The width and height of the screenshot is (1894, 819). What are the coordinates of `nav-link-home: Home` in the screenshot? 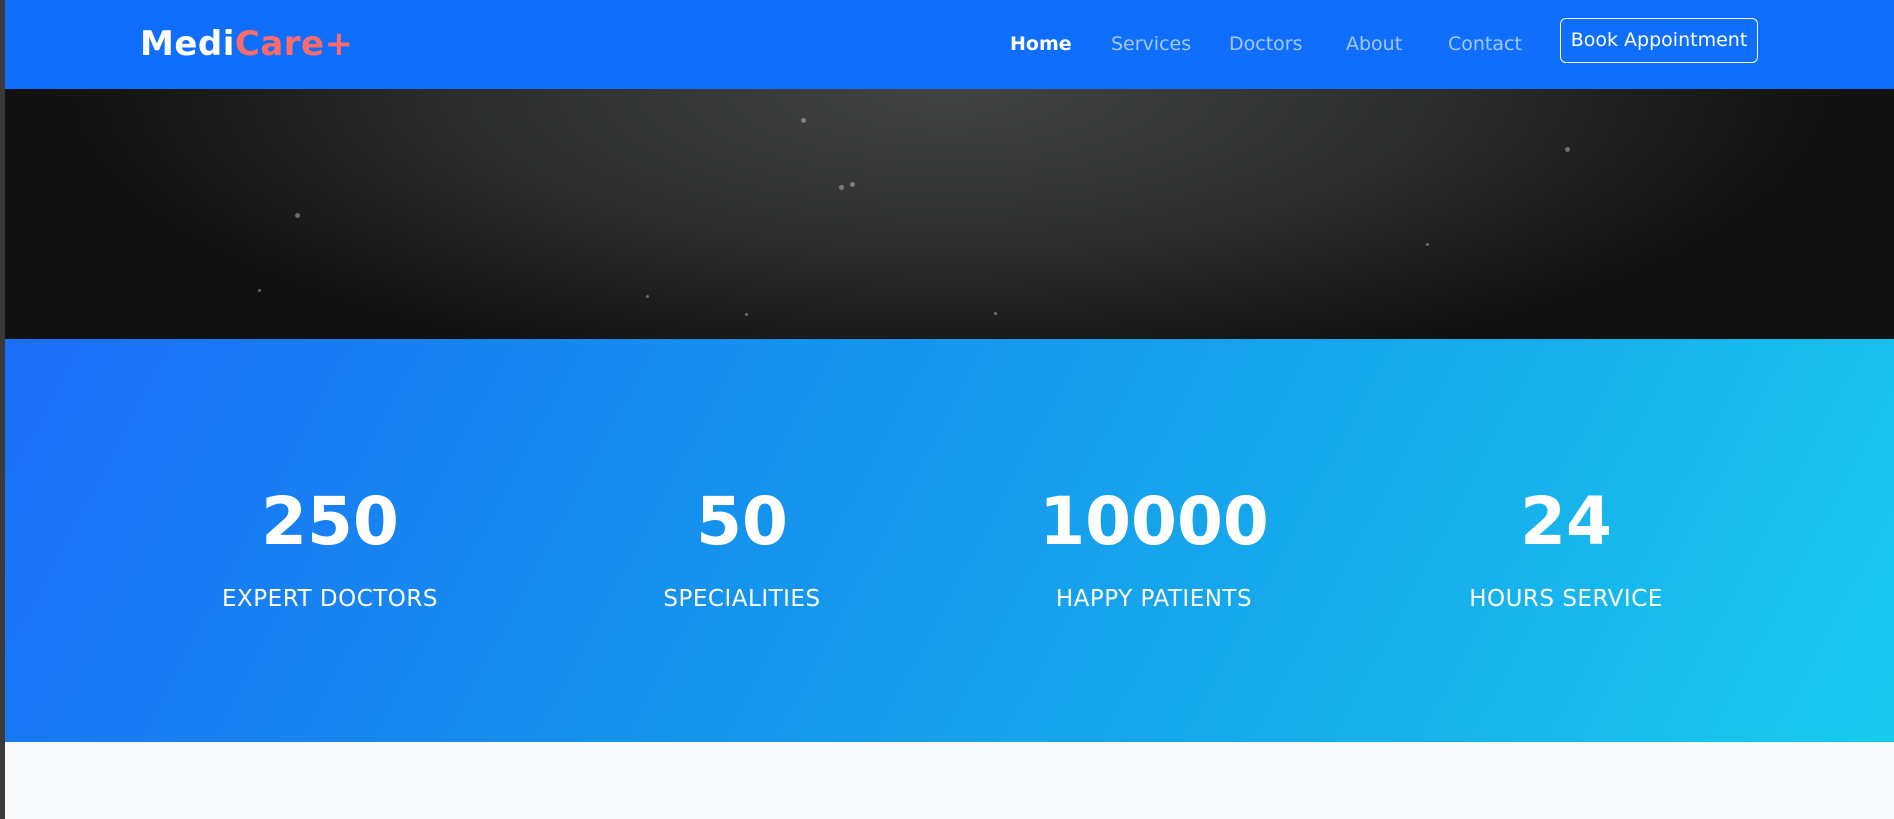 It's located at (1041, 44).